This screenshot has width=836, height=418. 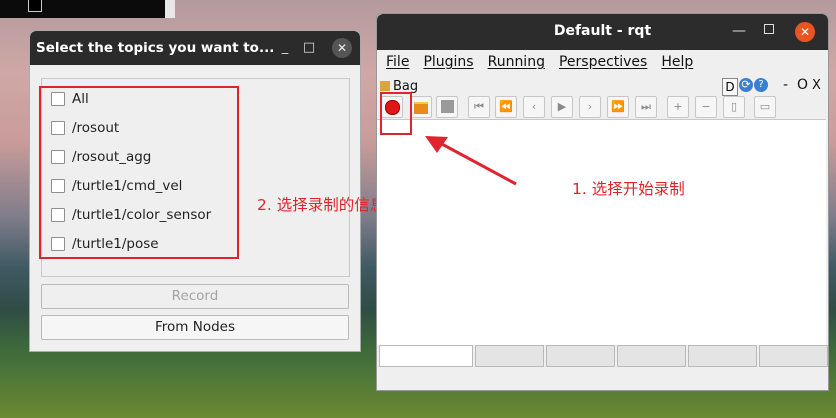 I want to click on status-bar, so click(x=602, y=356).